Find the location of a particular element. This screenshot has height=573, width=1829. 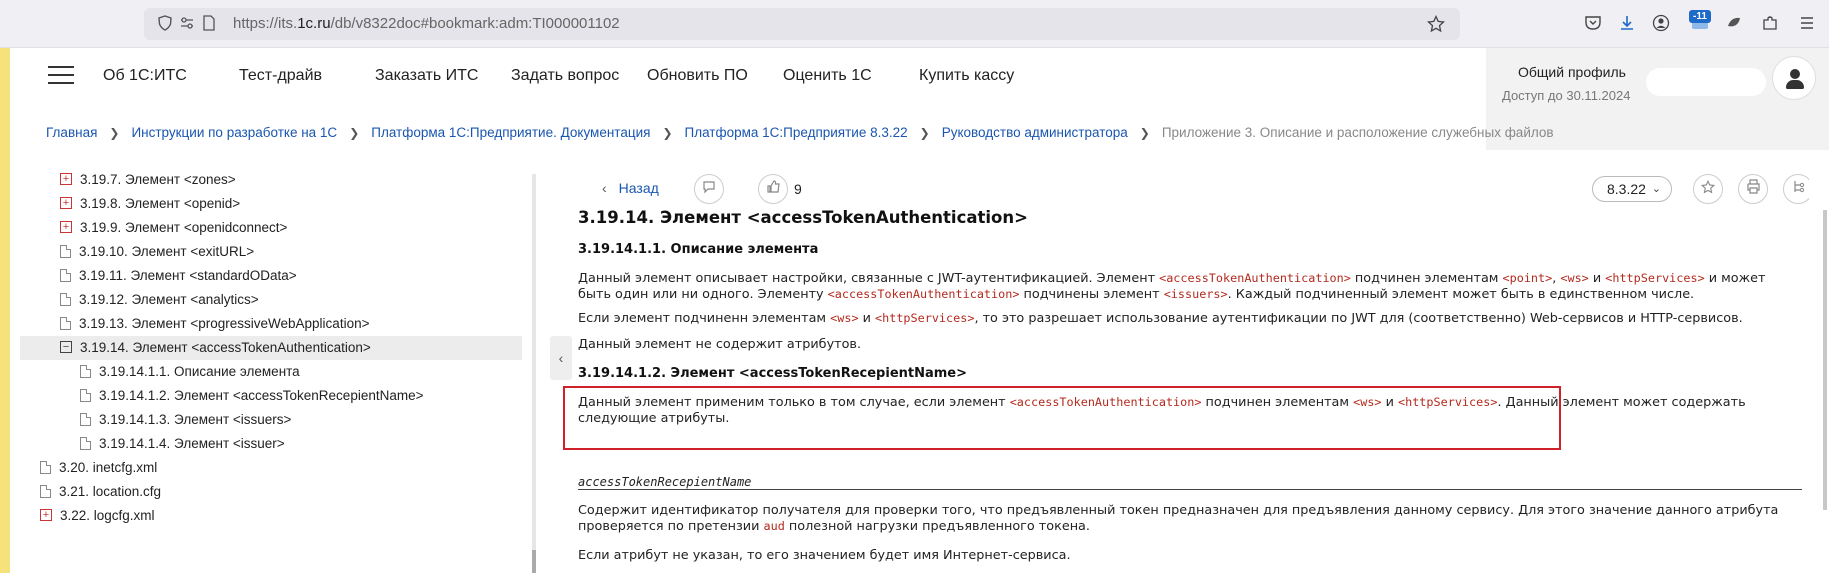

like-count: 9 is located at coordinates (798, 189).